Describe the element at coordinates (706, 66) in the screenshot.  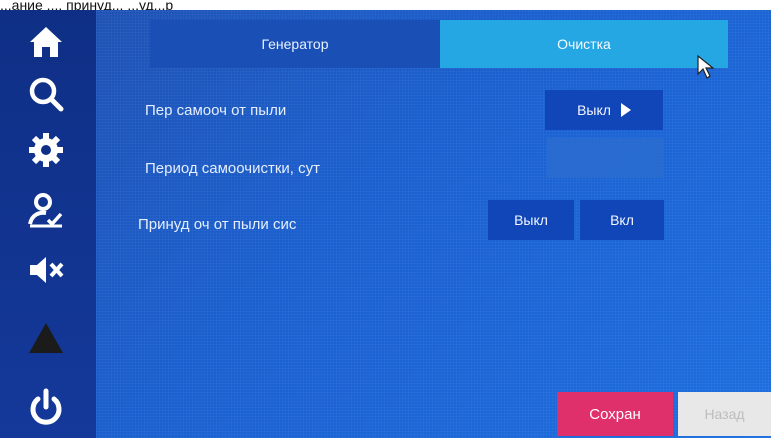
I see `mouse-cursor-icon` at that location.